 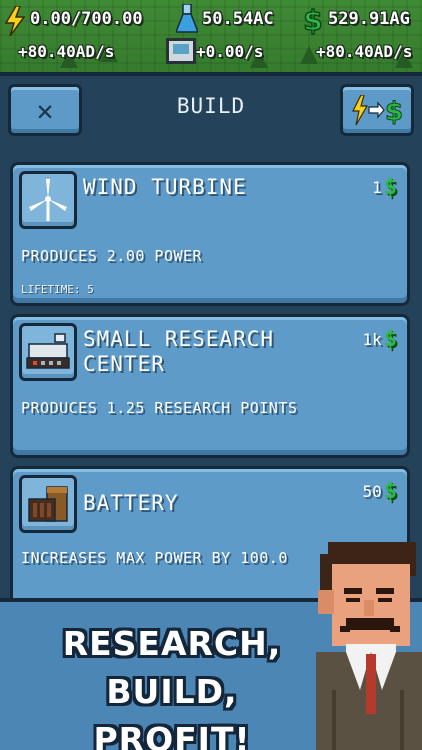 What do you see at coordinates (372, 339) in the screenshot?
I see `price-value: 1k` at bounding box center [372, 339].